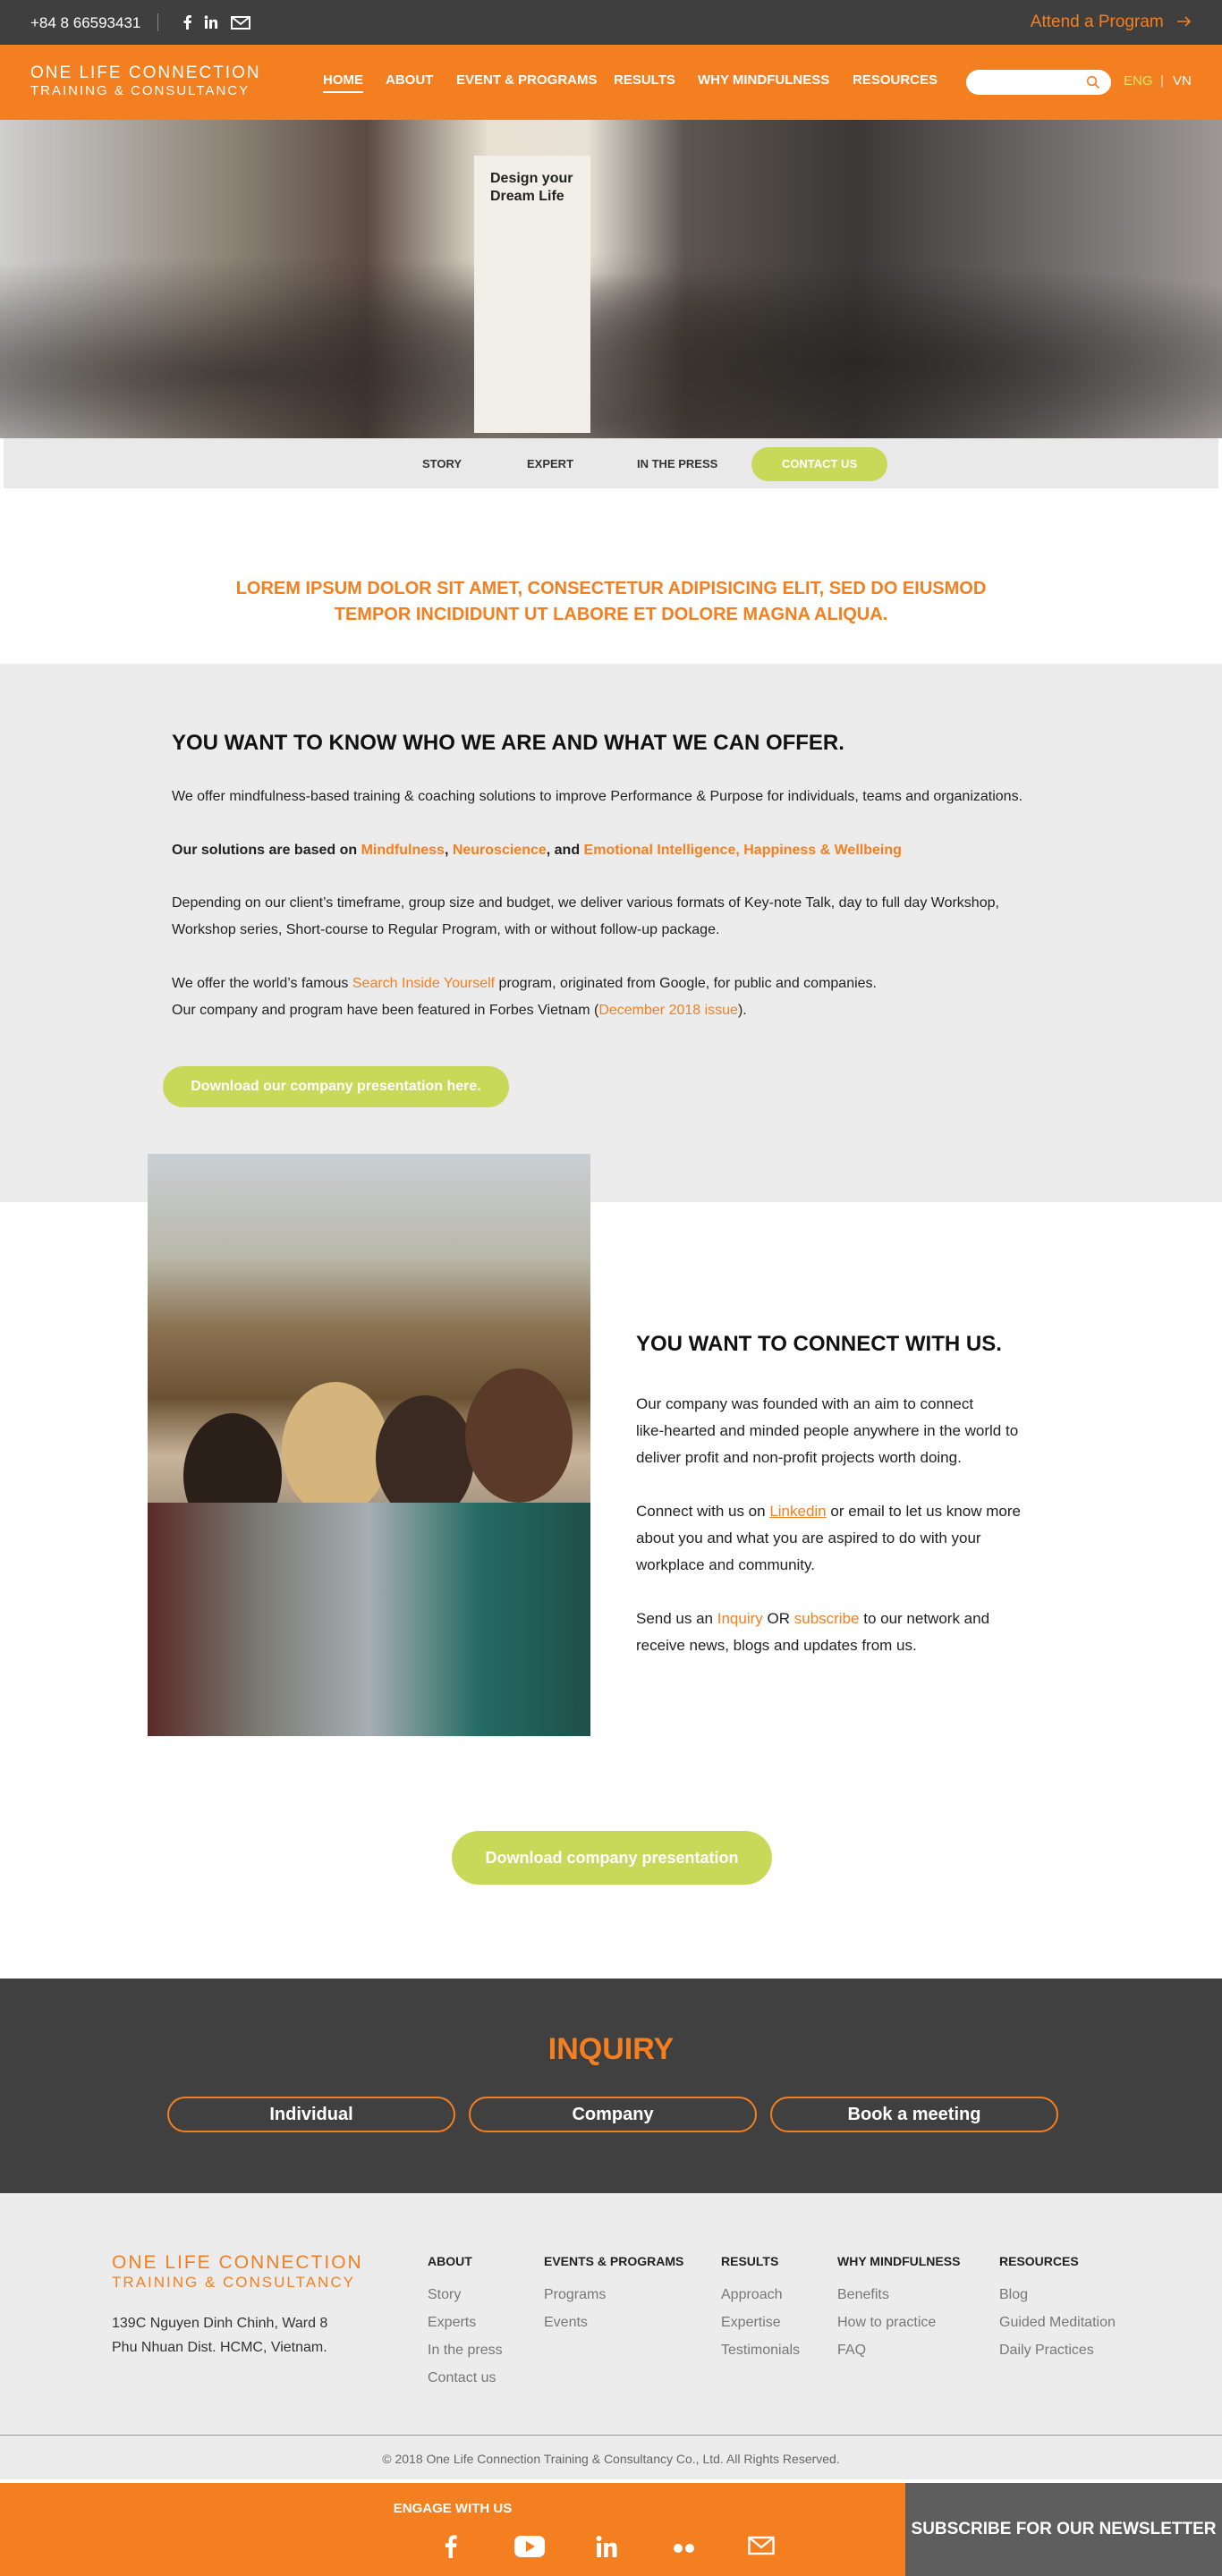 The image size is (1222, 2576). Describe the element at coordinates (1138, 81) in the screenshot. I see `lang-eng: ENG` at that location.